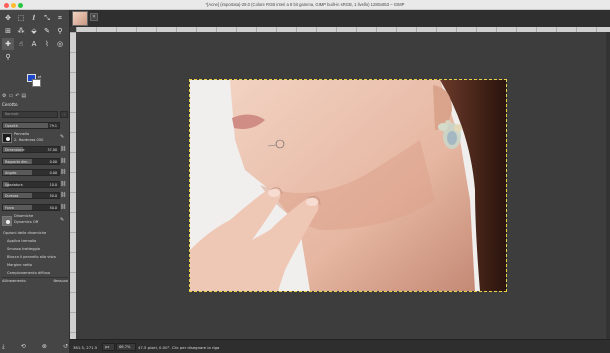 The width and height of the screenshot is (610, 353). Describe the element at coordinates (108, 347) in the screenshot. I see `unit-select: px` at that location.